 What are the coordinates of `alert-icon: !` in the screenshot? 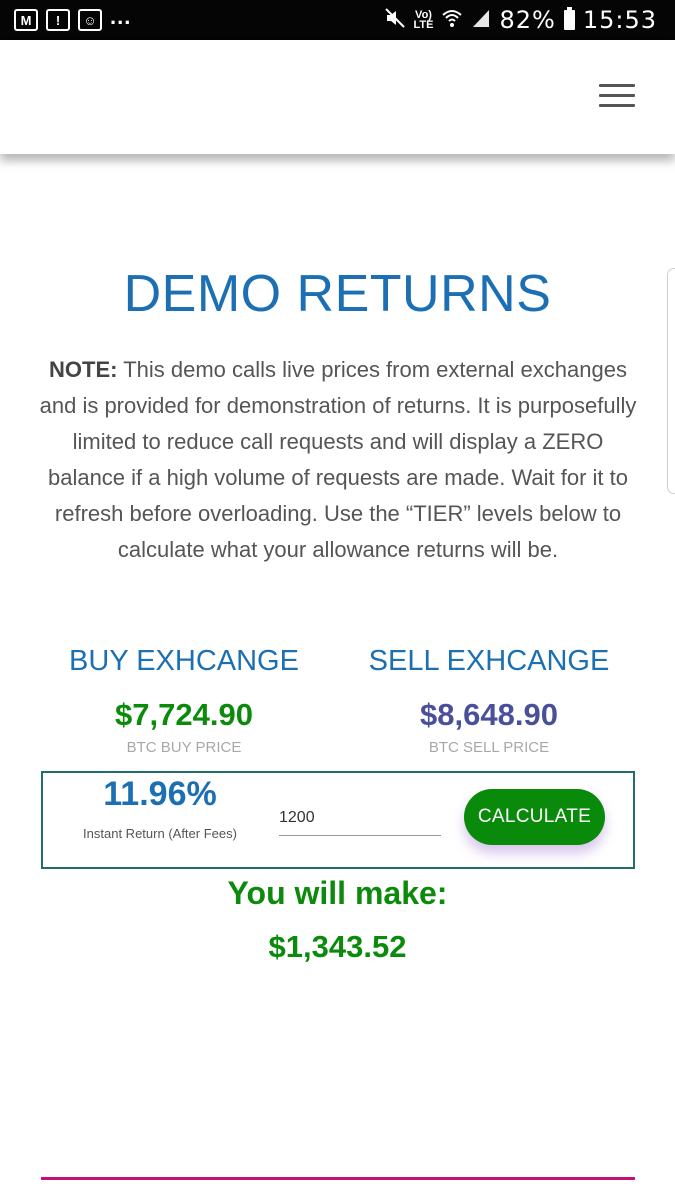 It's located at (58, 20).